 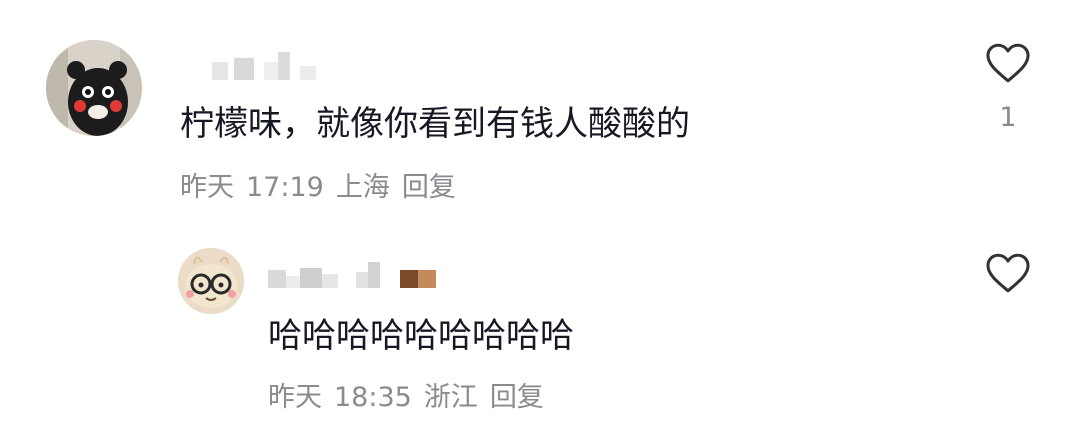 I want to click on bear-mascot-avatar-icon, so click(x=94, y=88).